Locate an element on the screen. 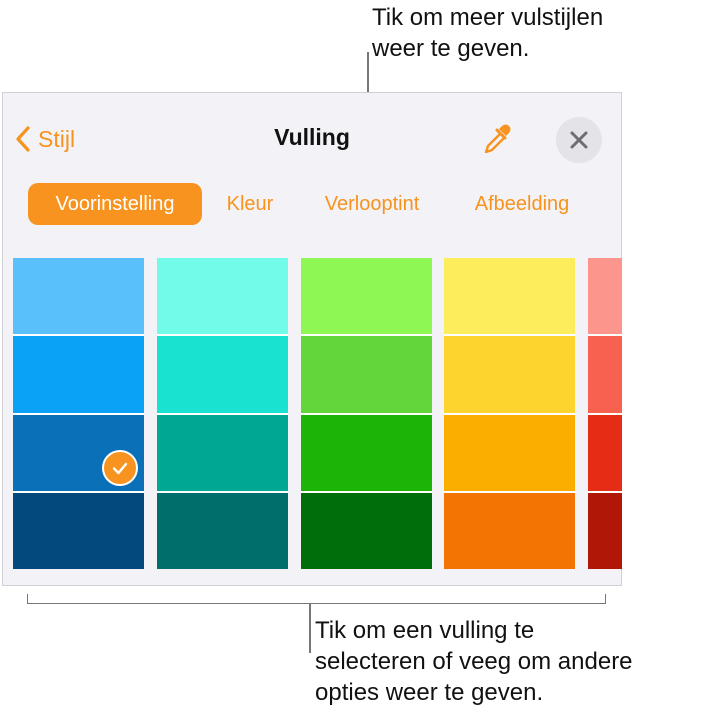  swatch-column-yellow is located at coordinates (509, 413).